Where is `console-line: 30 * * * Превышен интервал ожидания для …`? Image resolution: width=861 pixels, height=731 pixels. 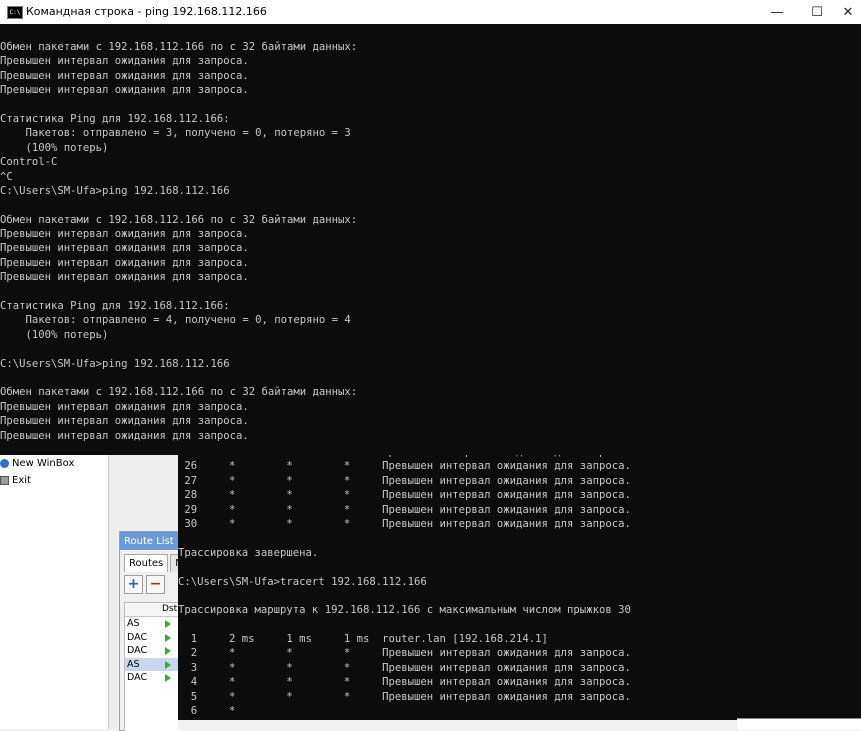
console-line: 30 * * * Превышен интервал ожидания для … is located at coordinates (404, 523).